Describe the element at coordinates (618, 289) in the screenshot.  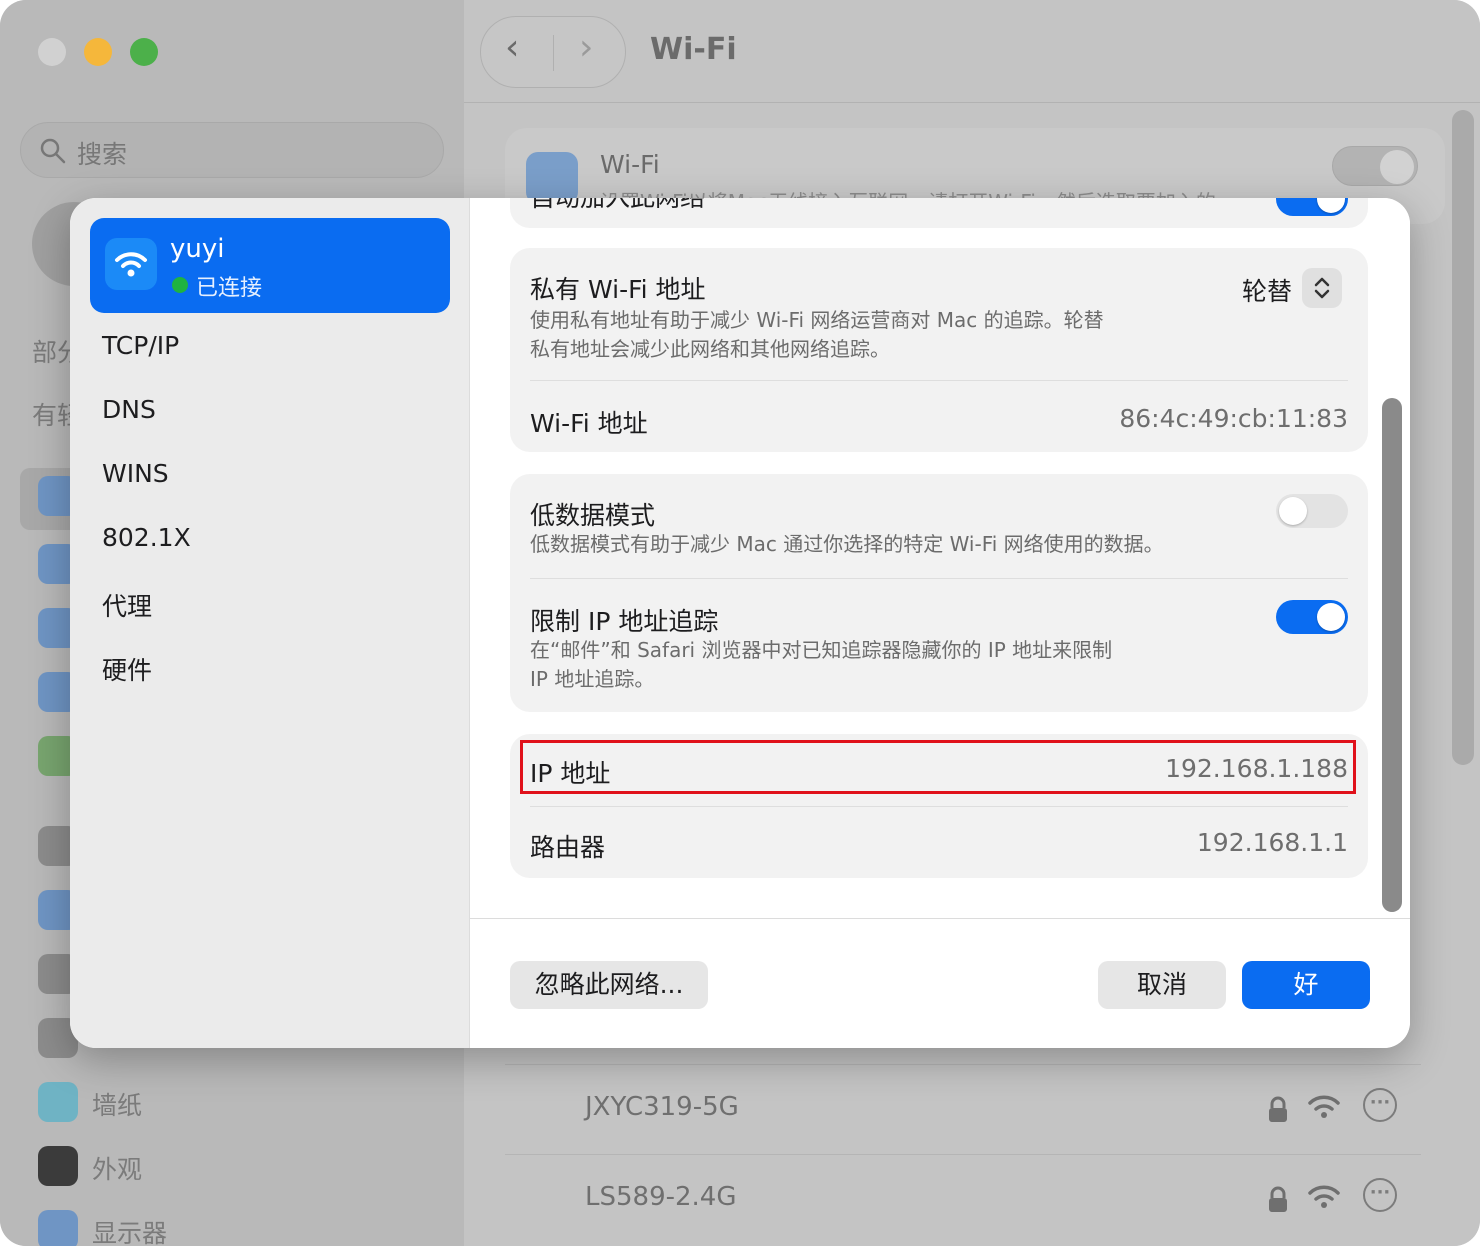
I see `private-address-title: 私有 Wi-Fi 地址` at that location.